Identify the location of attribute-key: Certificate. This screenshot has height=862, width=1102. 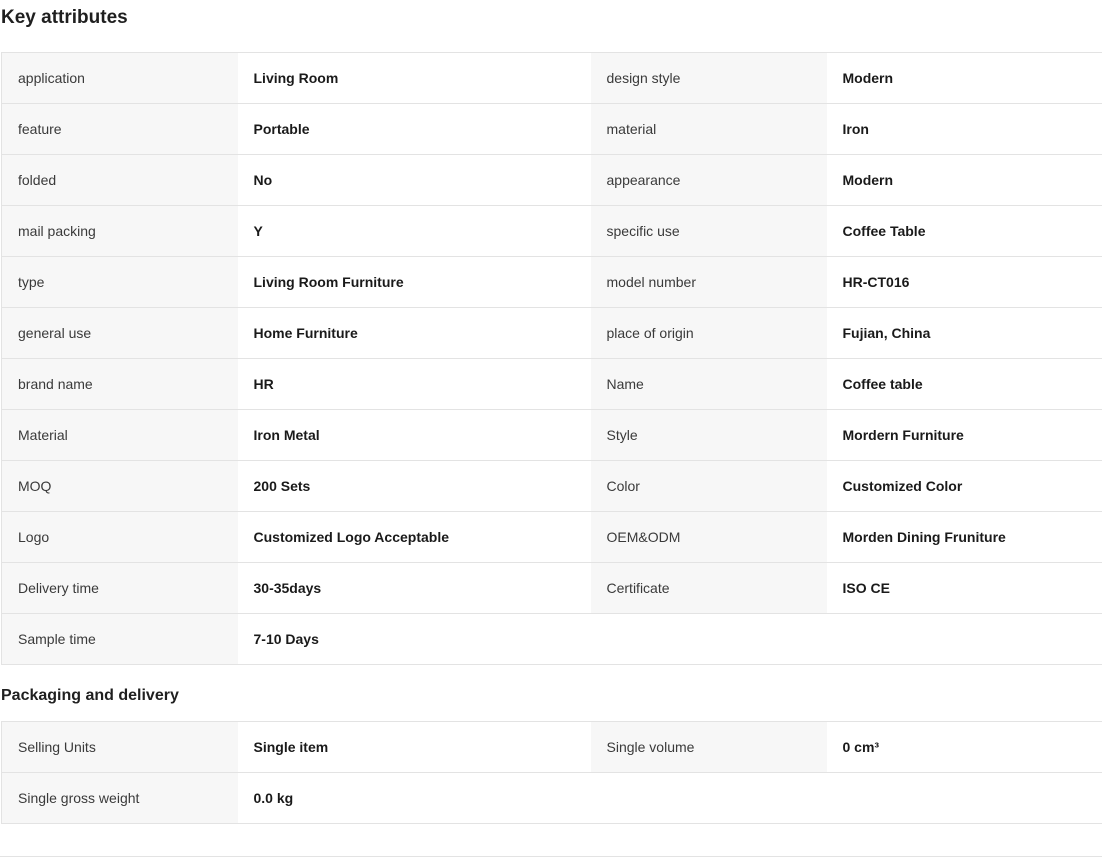
(708, 588).